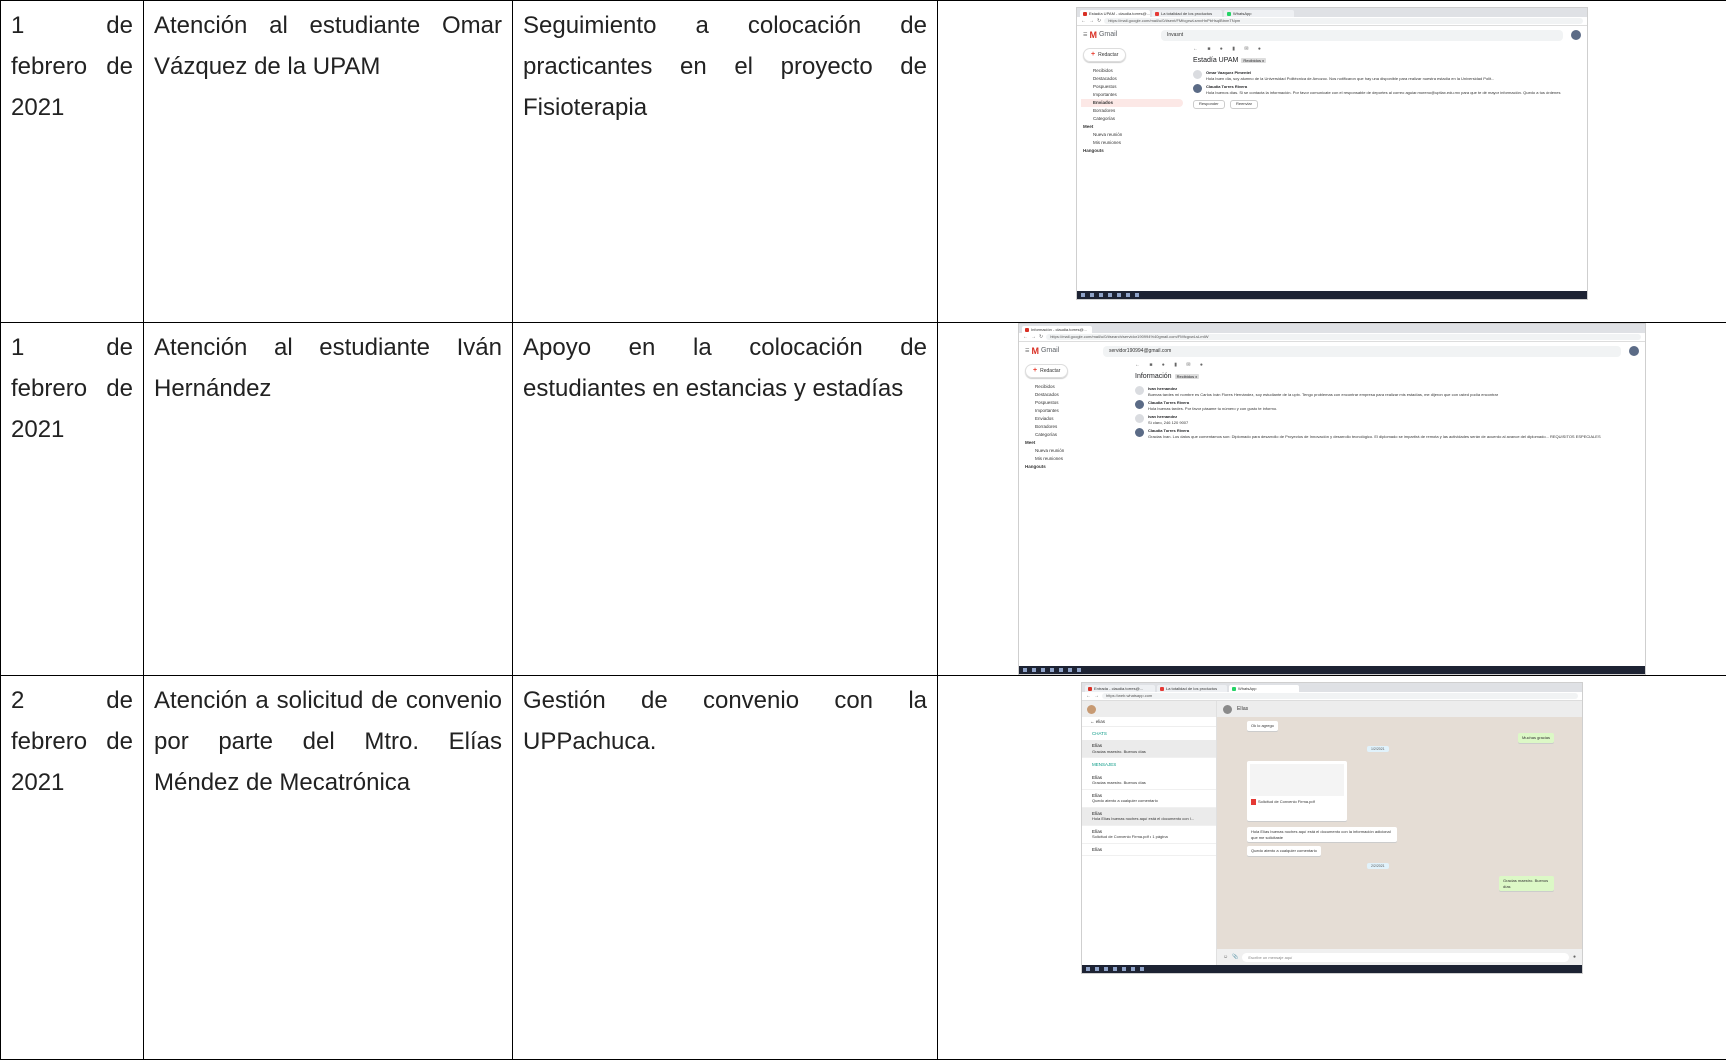 The image size is (1726, 1060). I want to click on search-input: Invasnt, so click(1362, 35).